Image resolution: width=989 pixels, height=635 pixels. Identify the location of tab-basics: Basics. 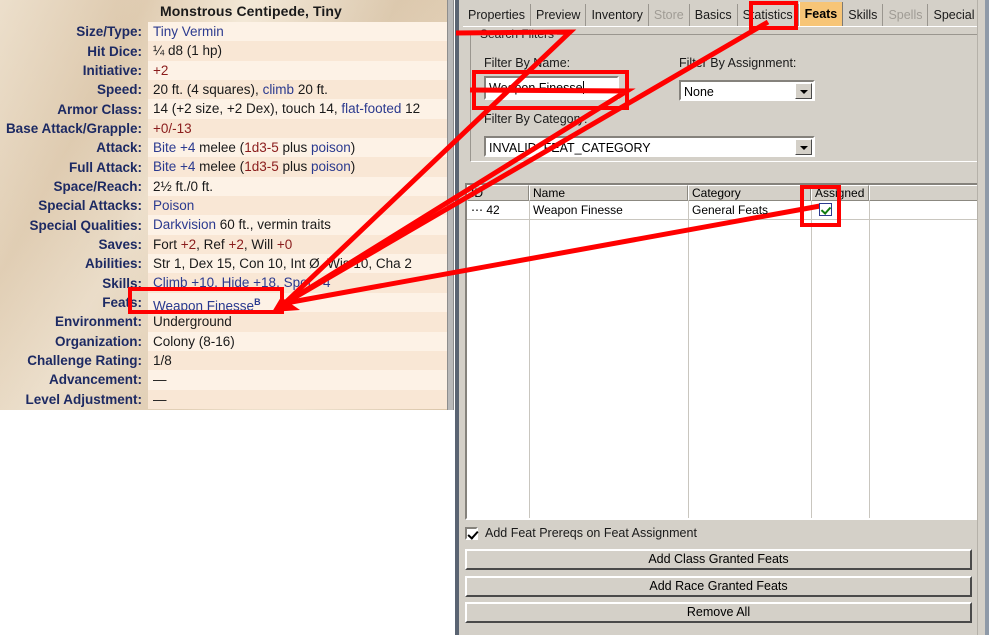
(713, 15).